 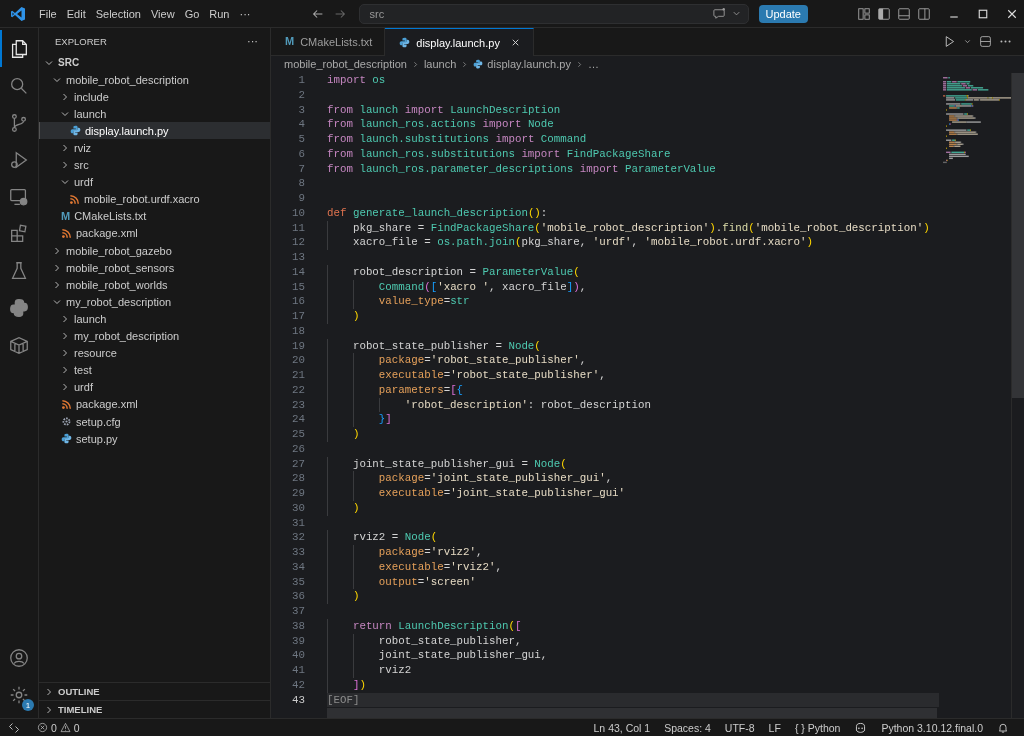 I want to click on warning-count: 0, so click(x=76, y=727).